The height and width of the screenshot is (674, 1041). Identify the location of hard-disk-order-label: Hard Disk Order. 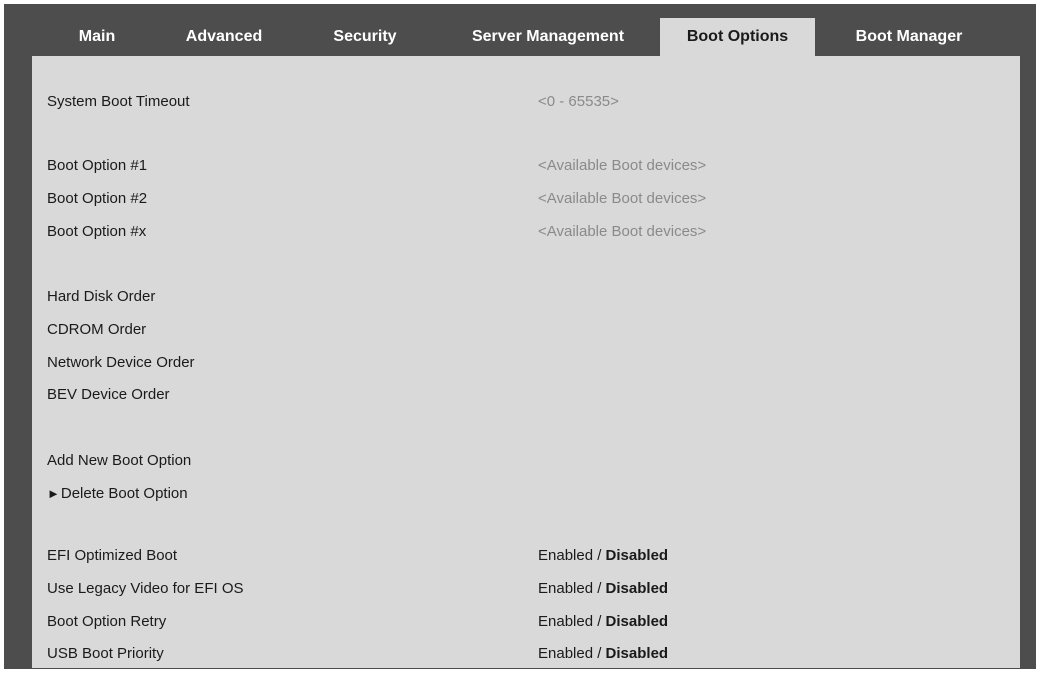
(101, 297).